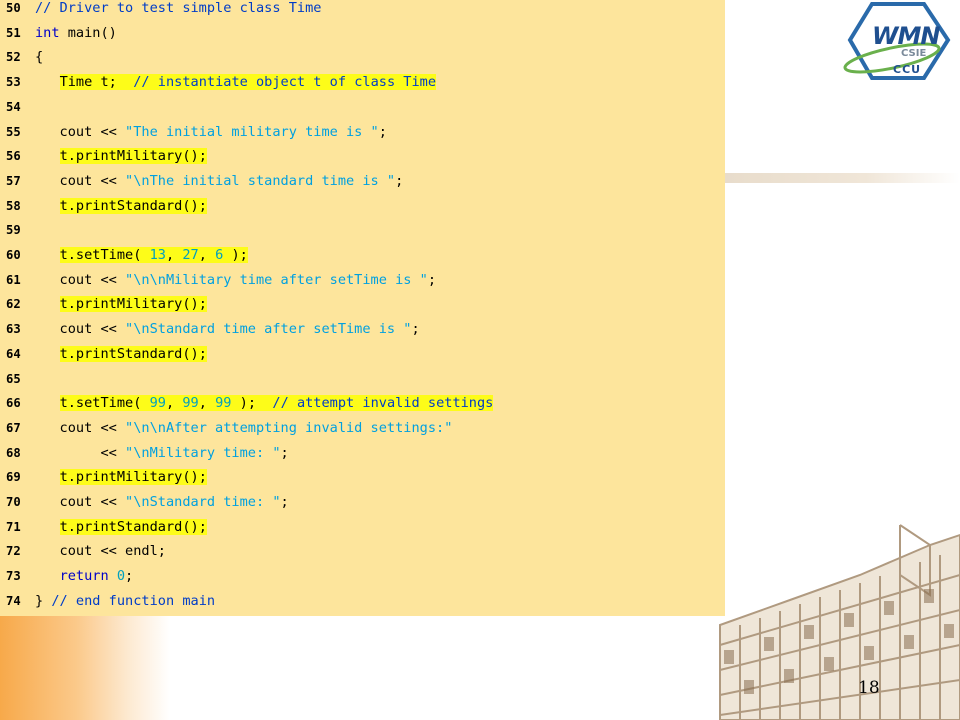  Describe the element at coordinates (13, 180) in the screenshot. I see `line-number: 57` at that location.